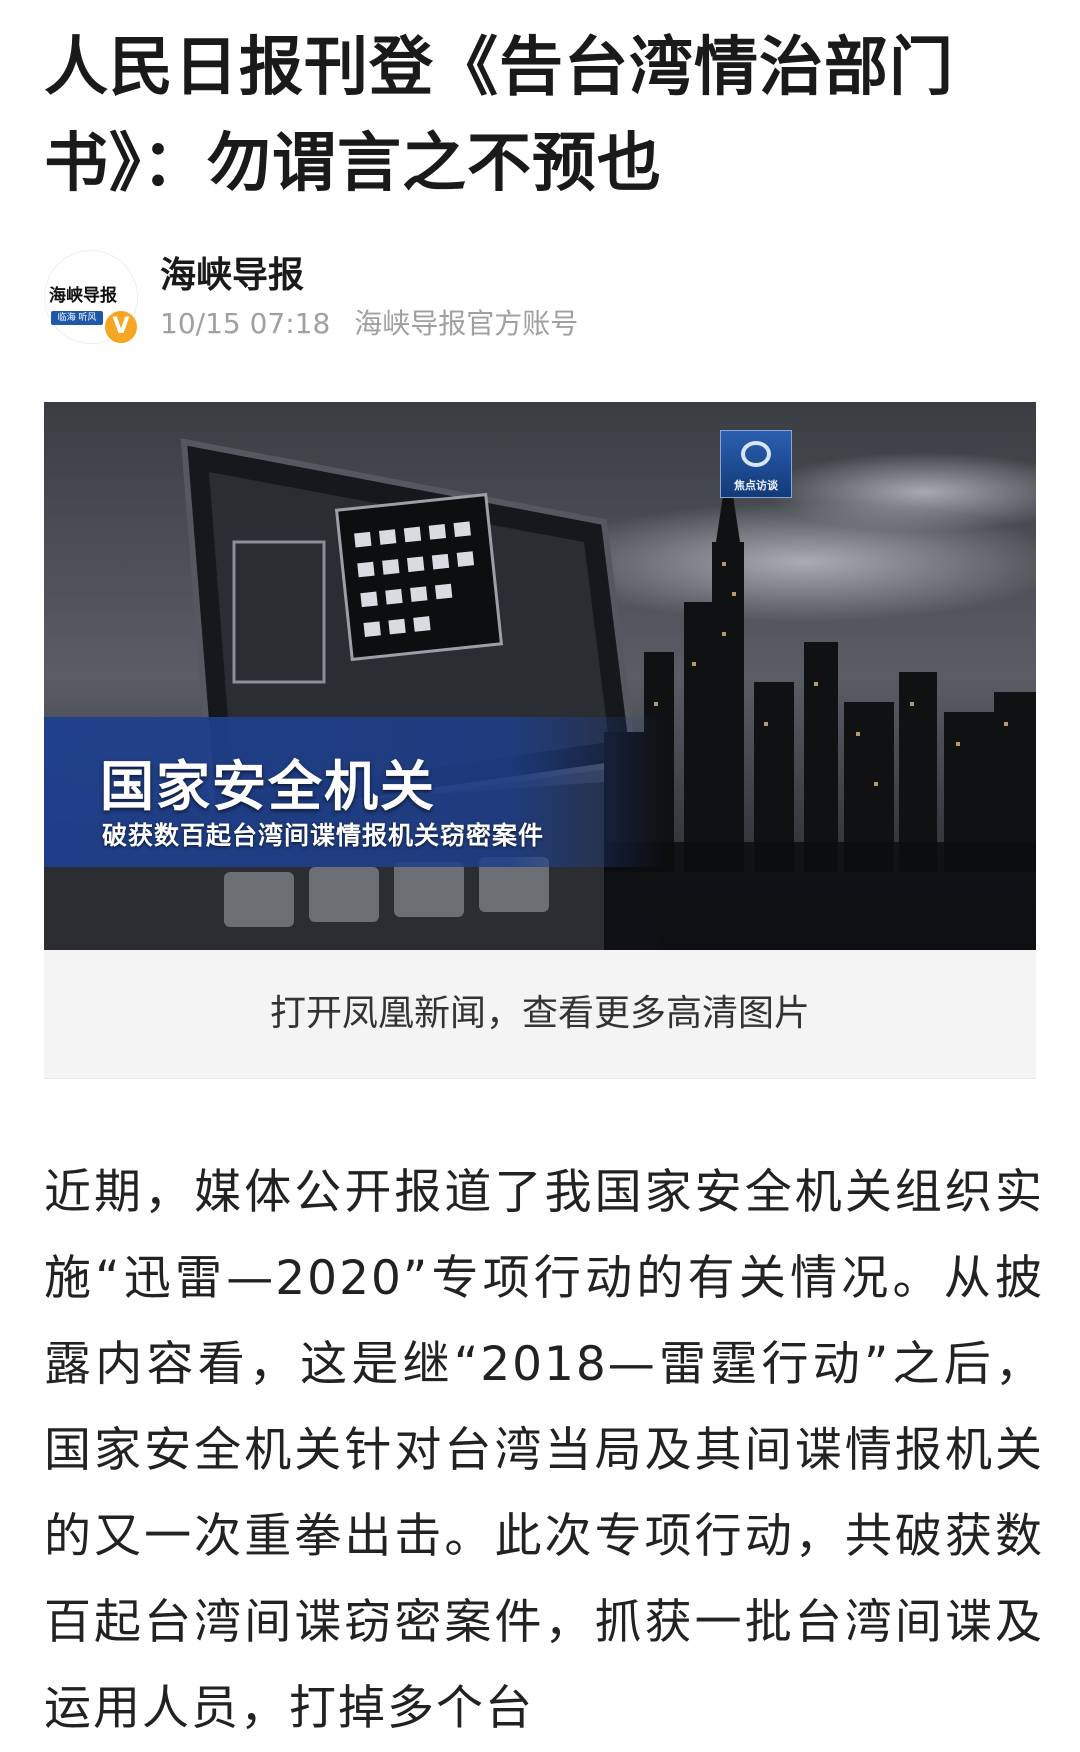  I want to click on hero-headline: 国家安全机关, so click(268, 786).